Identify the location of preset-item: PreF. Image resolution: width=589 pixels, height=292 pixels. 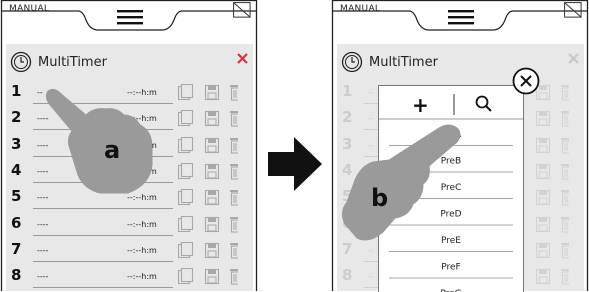
(451, 268).